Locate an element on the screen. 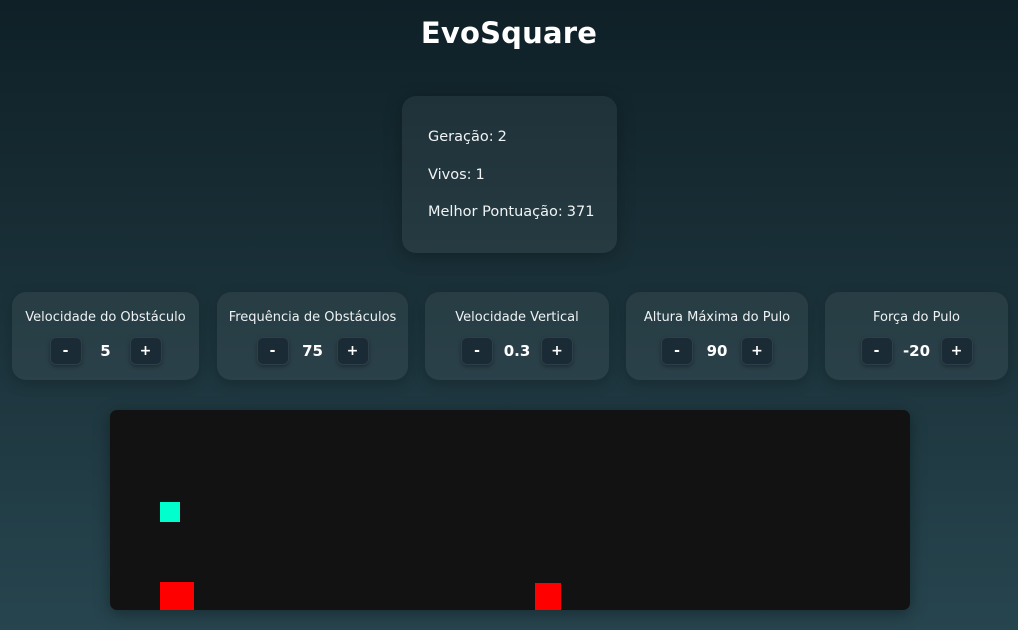 This screenshot has width=1018, height=630. control-stepper: - -20 + is located at coordinates (916, 351).